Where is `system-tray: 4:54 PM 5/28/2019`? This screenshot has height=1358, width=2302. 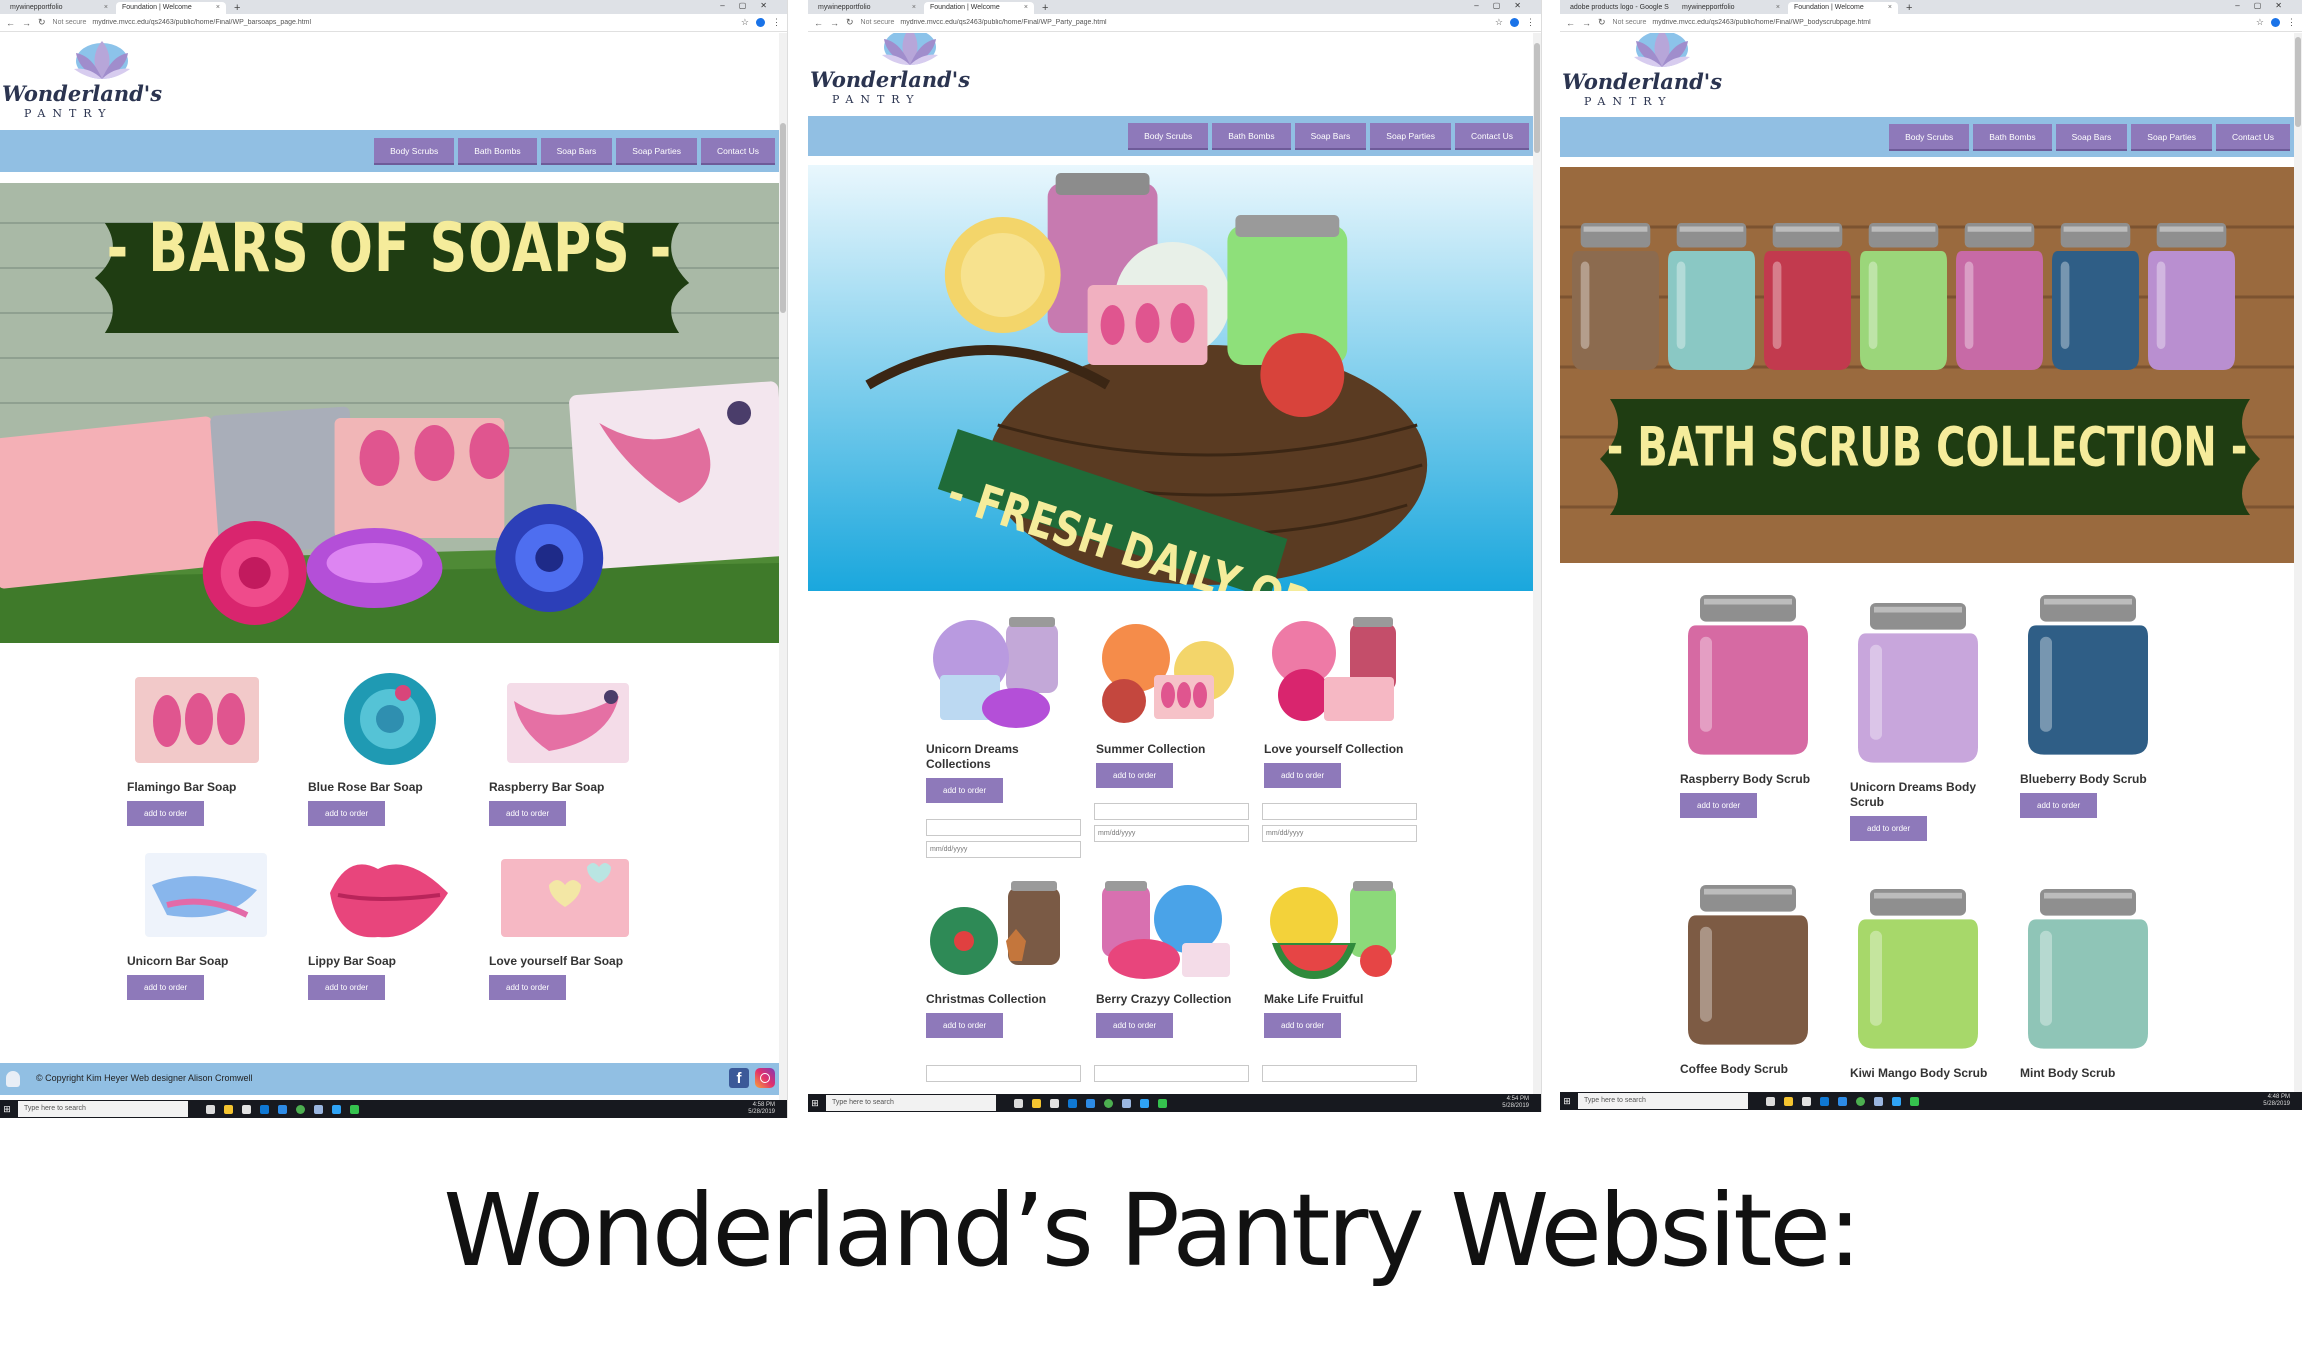
system-tray: 4:54 PM 5/28/2019 is located at coordinates (1515, 1103).